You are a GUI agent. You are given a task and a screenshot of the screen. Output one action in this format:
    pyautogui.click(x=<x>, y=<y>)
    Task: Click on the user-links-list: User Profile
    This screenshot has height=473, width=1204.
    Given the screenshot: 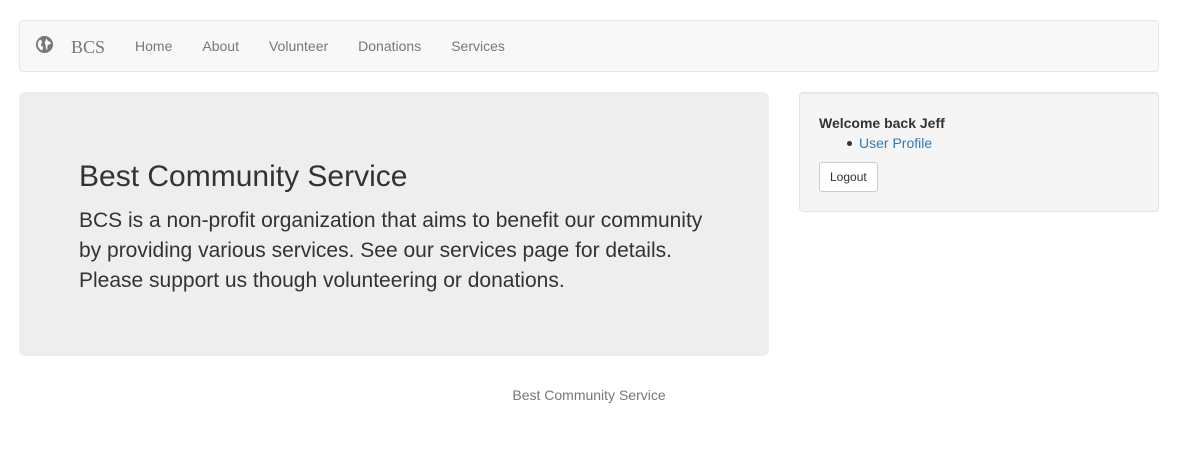 What is the action you would take?
    pyautogui.click(x=993, y=143)
    